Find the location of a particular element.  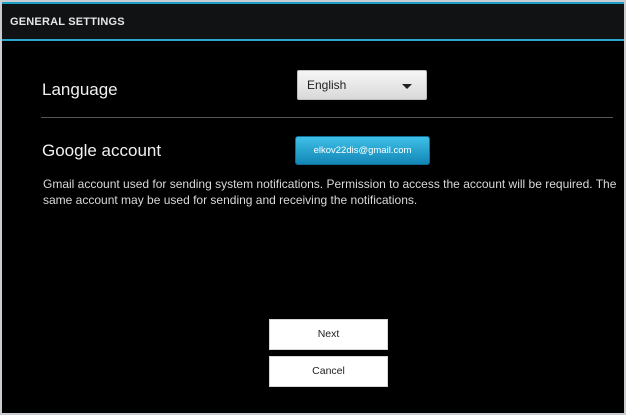

chevron-down-icon is located at coordinates (407, 86).